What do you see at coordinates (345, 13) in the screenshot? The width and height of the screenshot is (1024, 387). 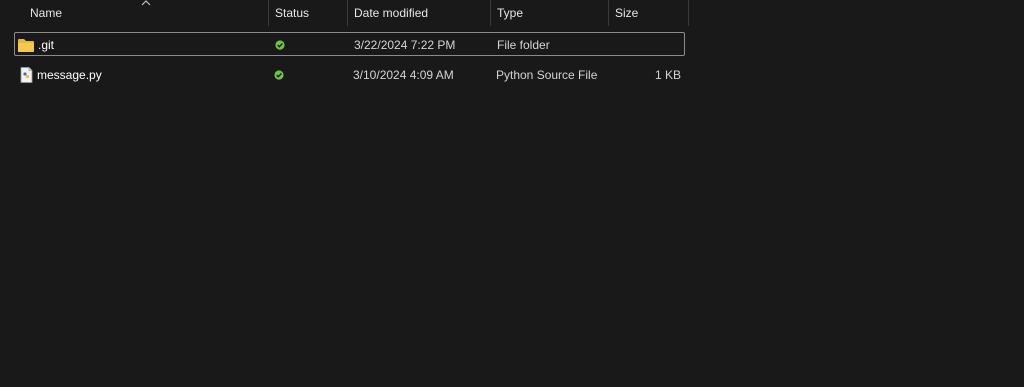 I see `column-header-bar: Name Status Date modified Type Size` at bounding box center [345, 13].